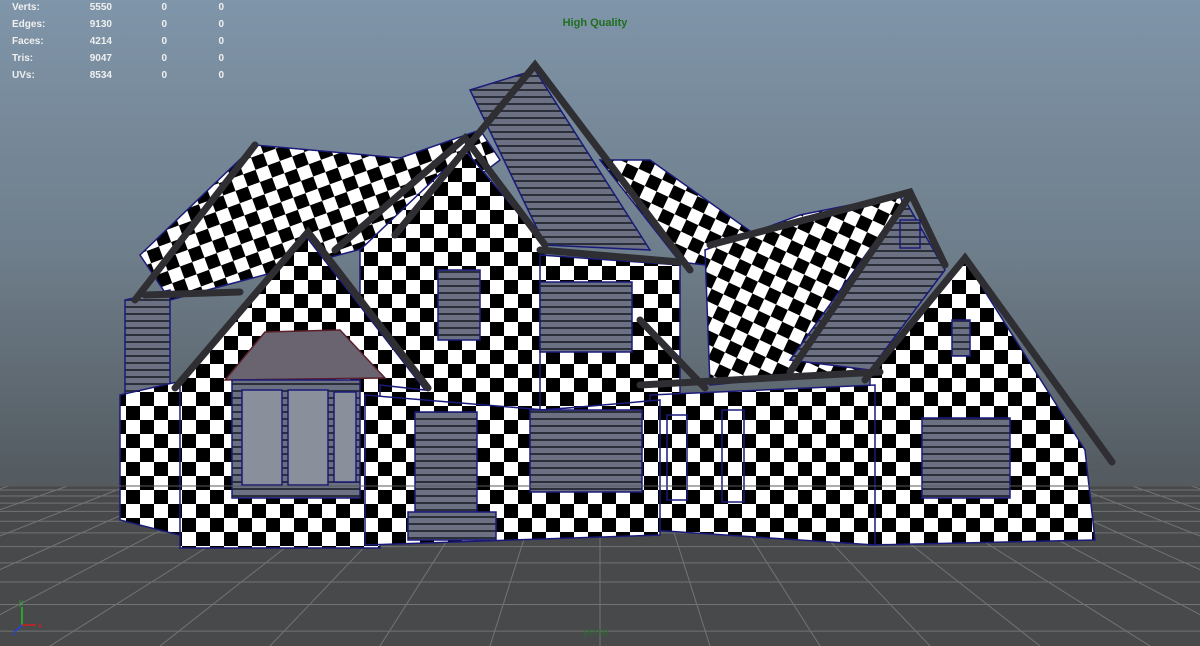 The image size is (1200, 646). Describe the element at coordinates (100, 7) in the screenshot. I see `hud-value: 5550` at that location.